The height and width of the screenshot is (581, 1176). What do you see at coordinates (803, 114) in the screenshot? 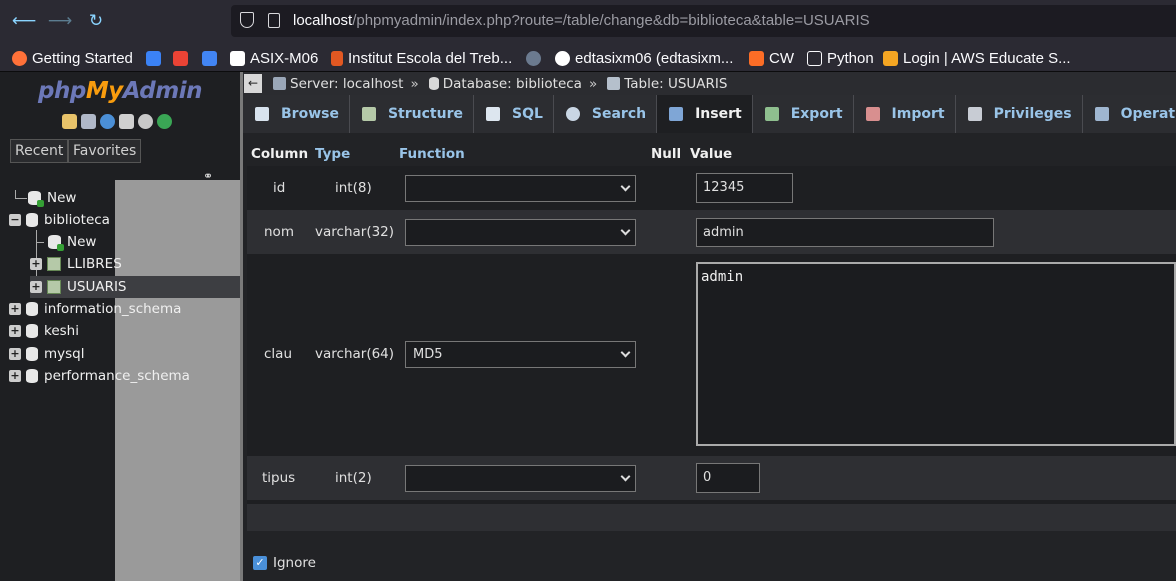
I see `tab-export: Export` at bounding box center [803, 114].